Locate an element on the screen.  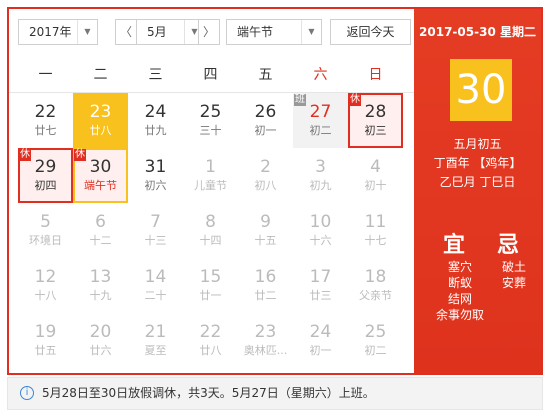
day-cell-next-month: 10 十六 is located at coordinates (320, 230).